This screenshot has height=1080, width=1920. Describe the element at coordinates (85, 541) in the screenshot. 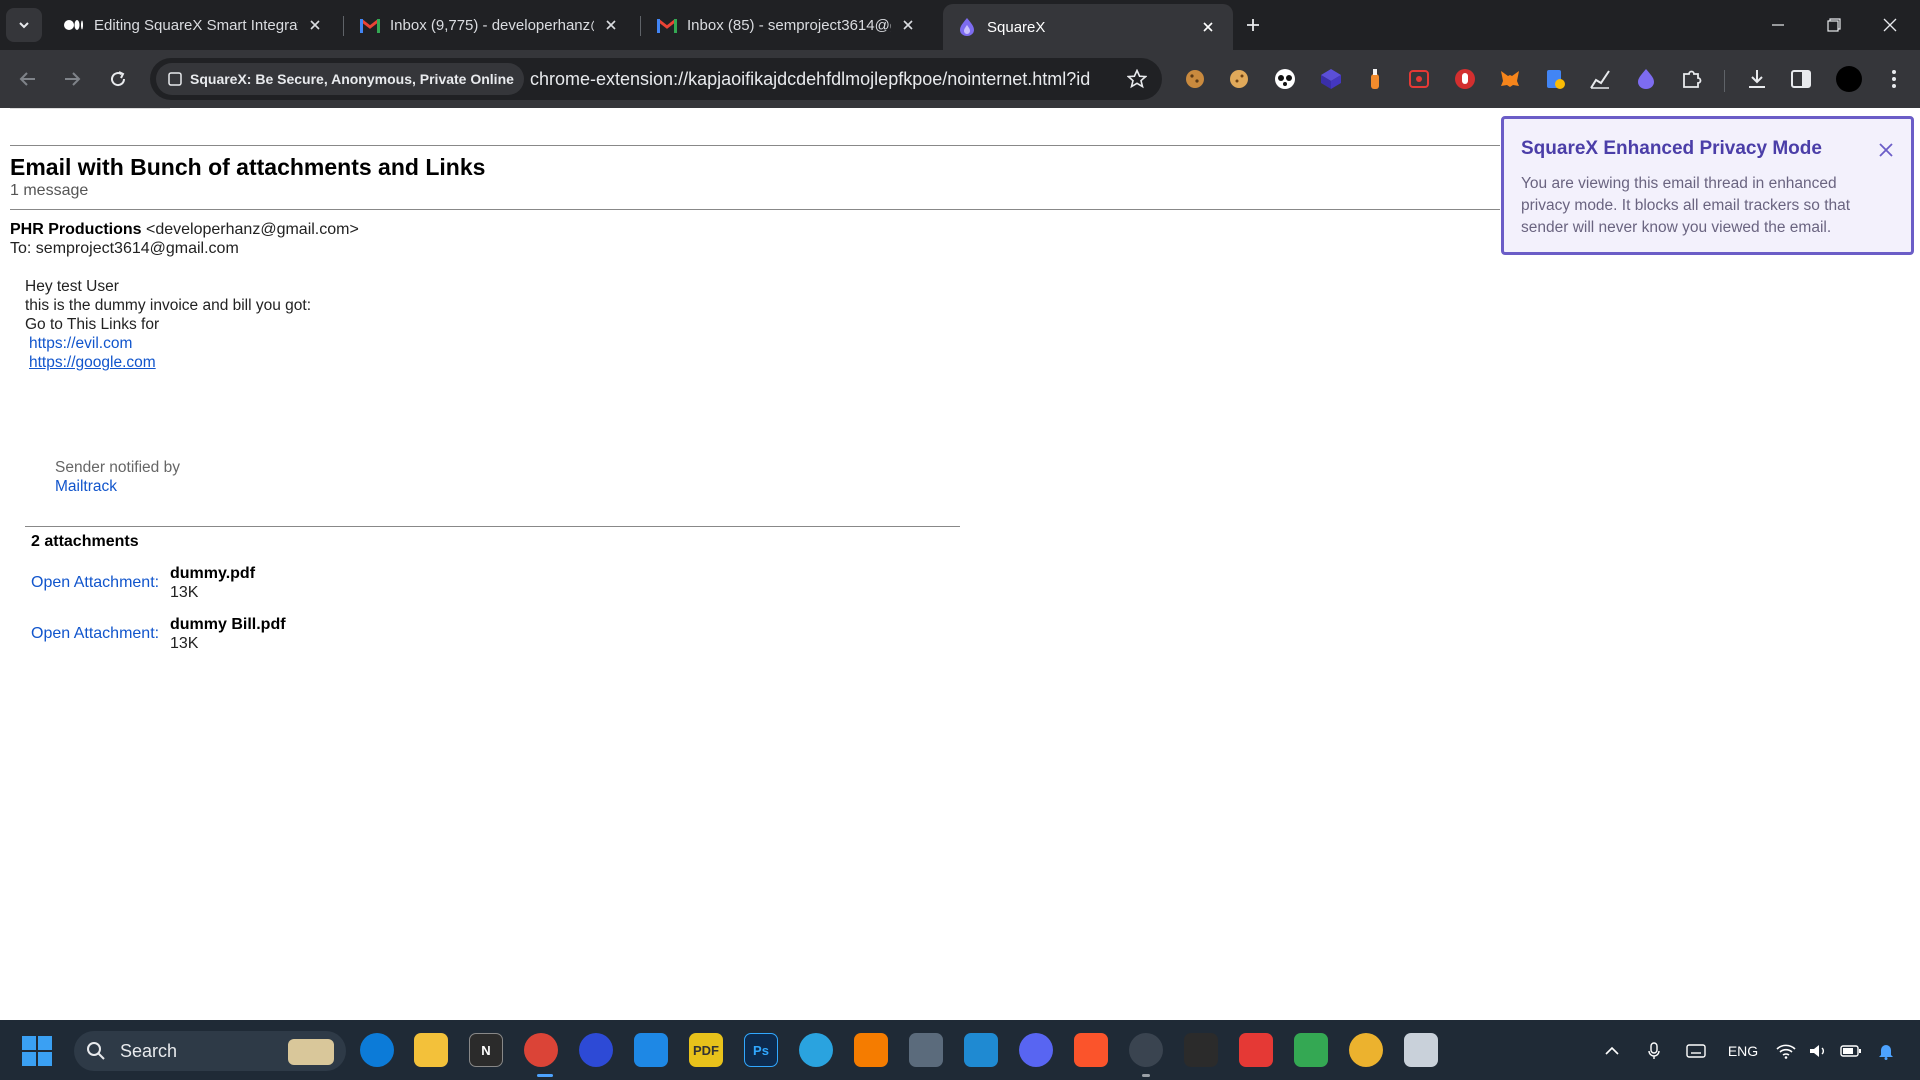

I see `attachments-header: 2 attachments` at that location.